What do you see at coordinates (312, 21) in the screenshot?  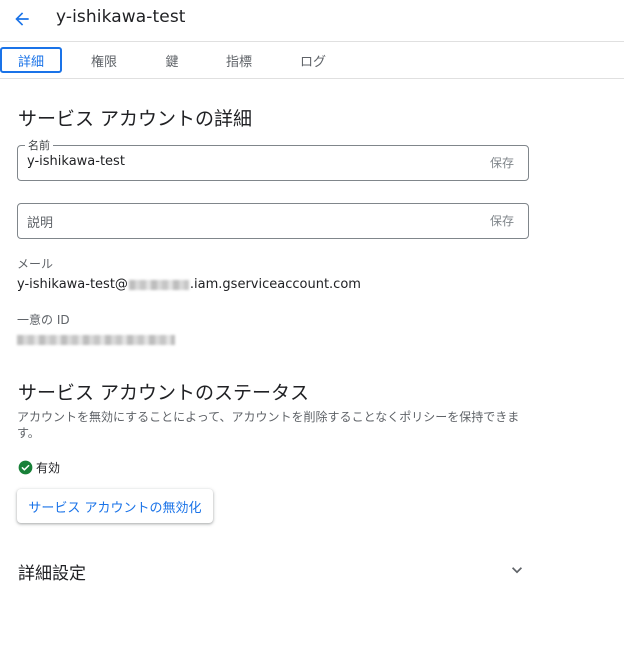 I see `top-app-bar: y-ishikawa-test` at bounding box center [312, 21].